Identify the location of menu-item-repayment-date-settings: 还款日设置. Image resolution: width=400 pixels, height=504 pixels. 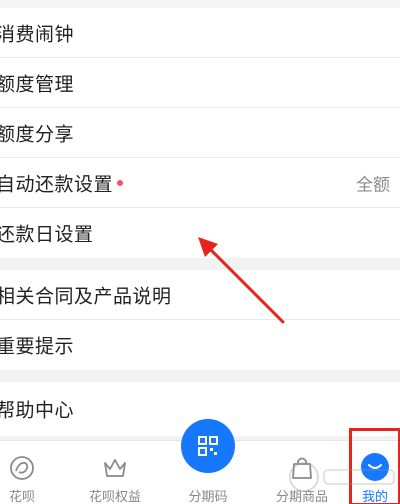
(200, 233).